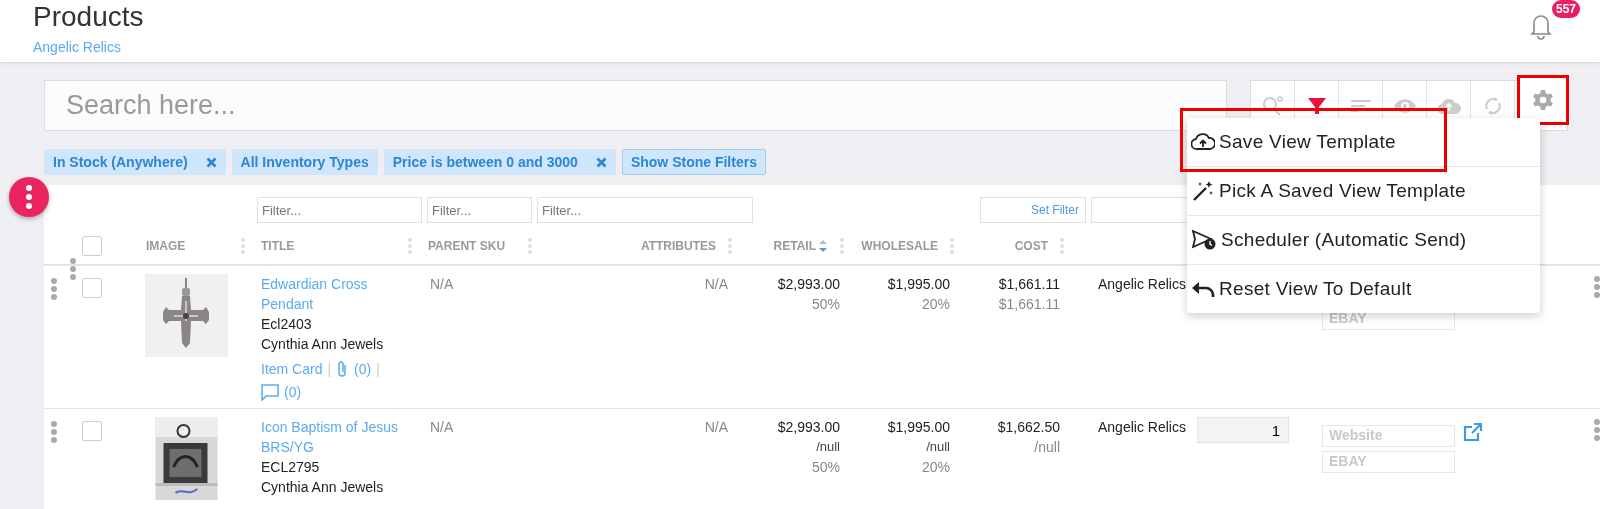 The image size is (1600, 509). What do you see at coordinates (1243, 430) in the screenshot?
I see `quantity-field: 1` at bounding box center [1243, 430].